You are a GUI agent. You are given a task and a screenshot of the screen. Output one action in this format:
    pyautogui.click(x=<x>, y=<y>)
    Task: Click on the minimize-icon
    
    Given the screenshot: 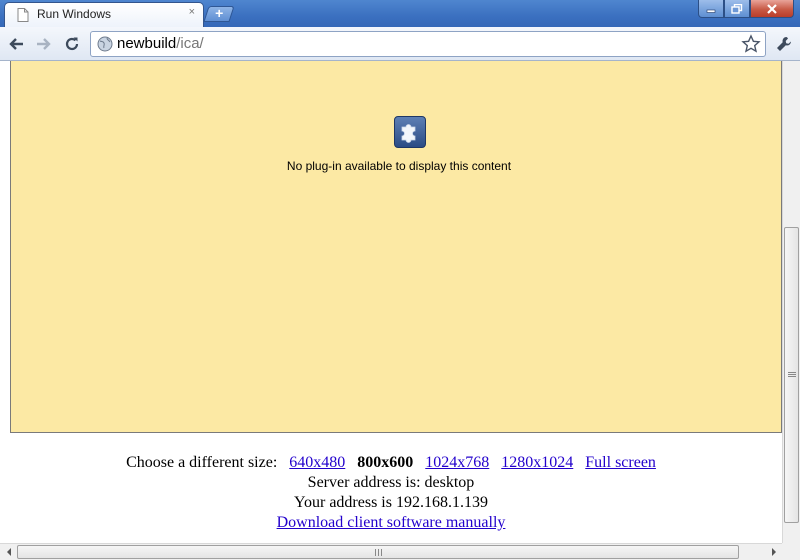 What is the action you would take?
    pyautogui.click(x=711, y=11)
    